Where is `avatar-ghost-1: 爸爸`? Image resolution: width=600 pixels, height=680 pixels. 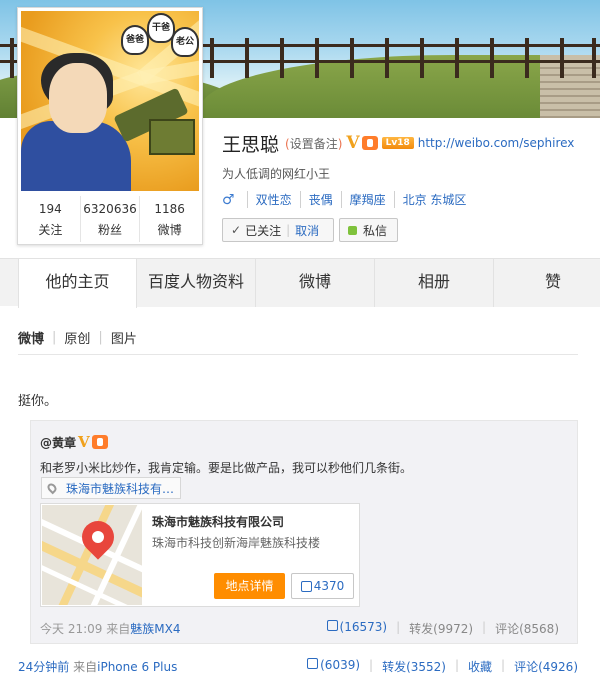
avatar-ghost-1: 爸爸 is located at coordinates (135, 40).